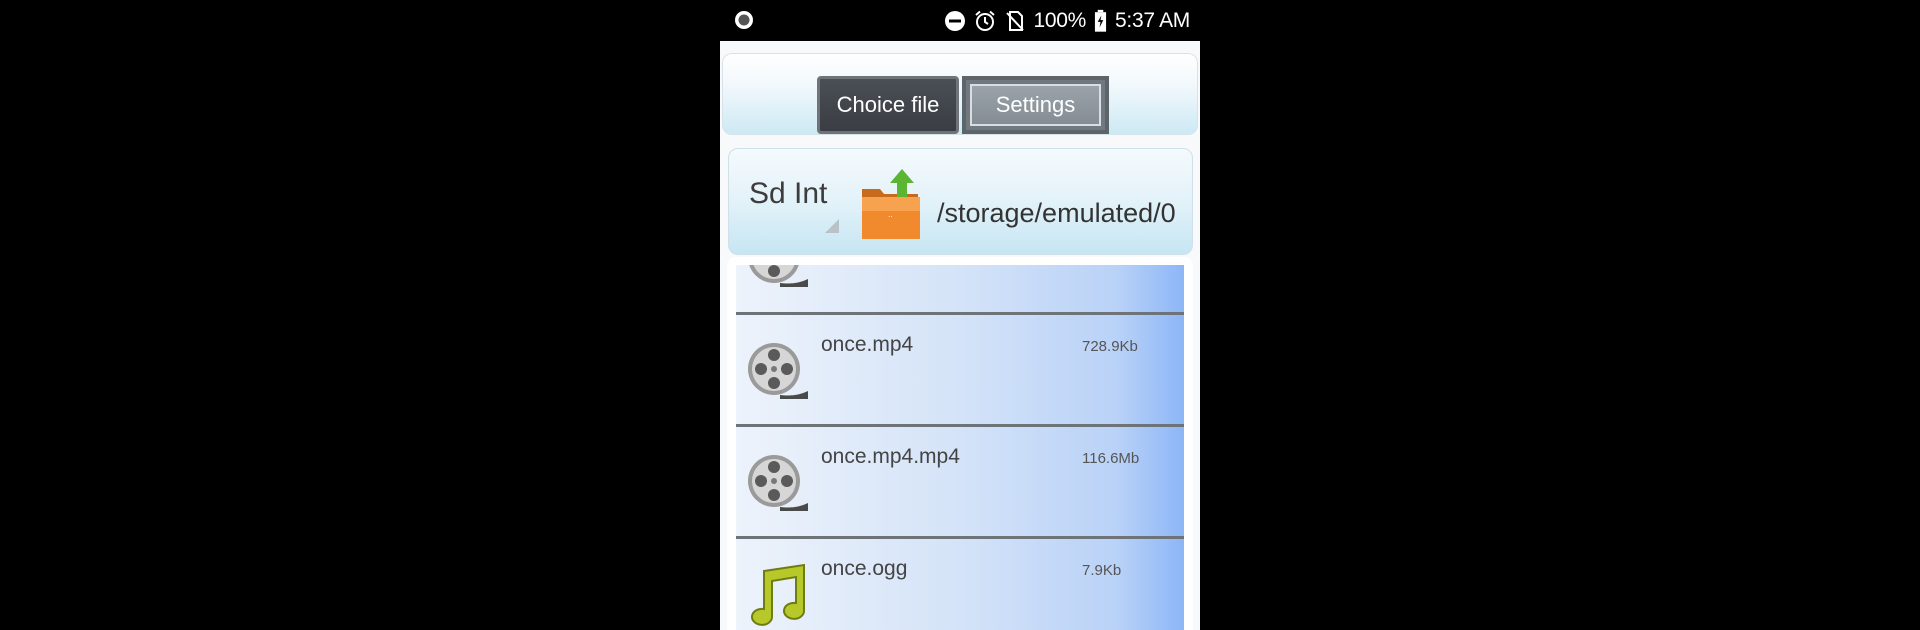 This screenshot has height=630, width=1920. What do you see at coordinates (960, 371) in the screenshot?
I see `file-row: once.mp4 728.9Kb` at bounding box center [960, 371].